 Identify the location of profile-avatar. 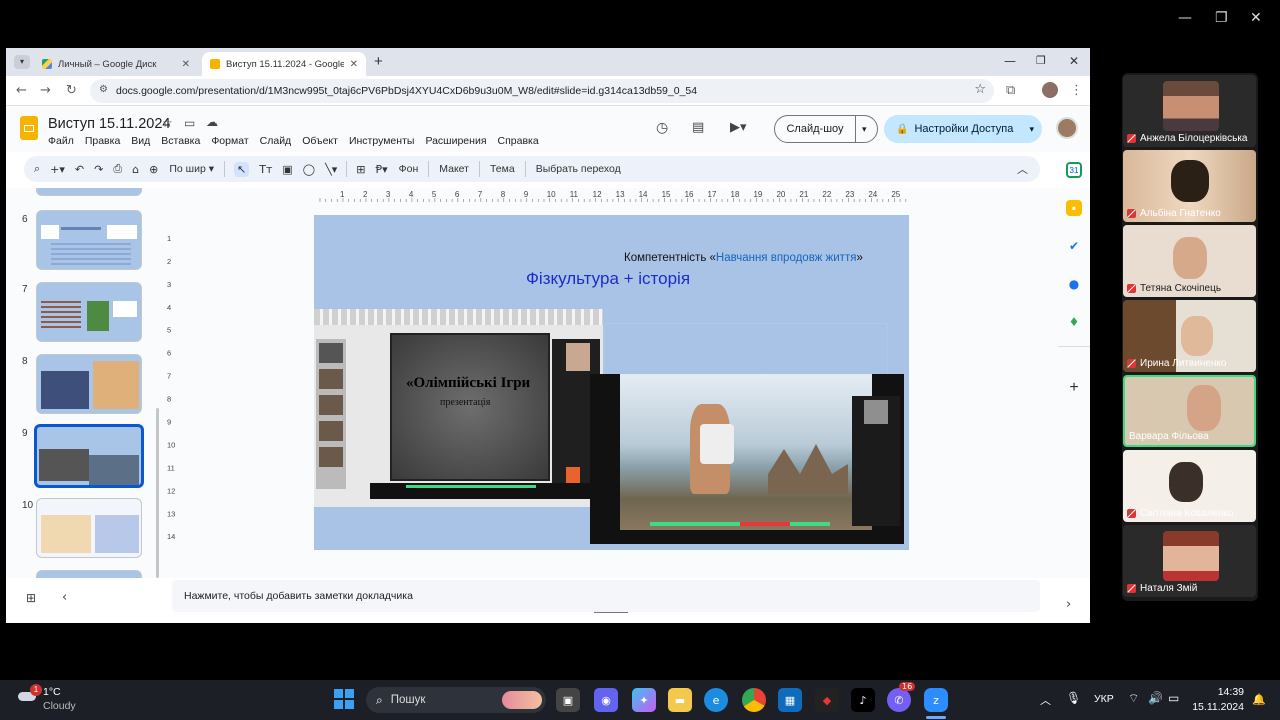
(1050, 90).